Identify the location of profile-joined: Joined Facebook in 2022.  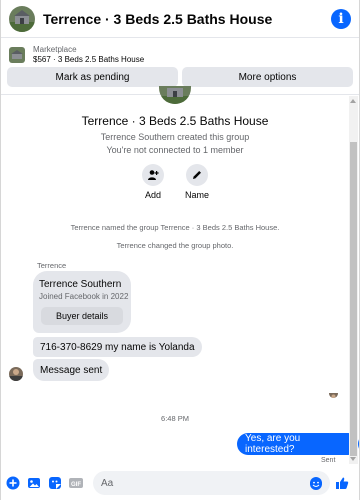
(84, 296).